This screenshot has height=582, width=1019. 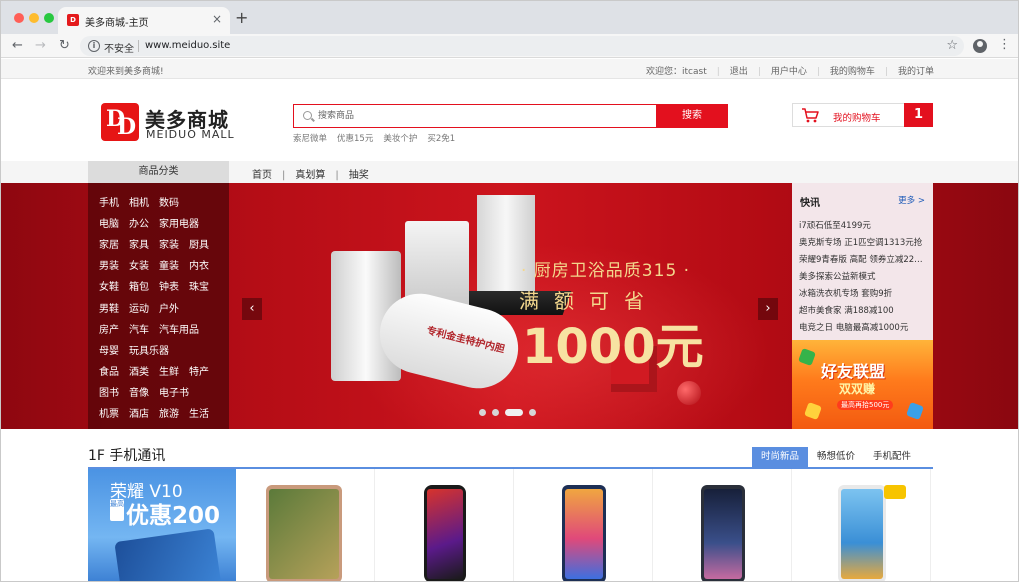 I want to click on floor-ad: 荣耀 V10 最高 优惠200, so click(x=162, y=525).